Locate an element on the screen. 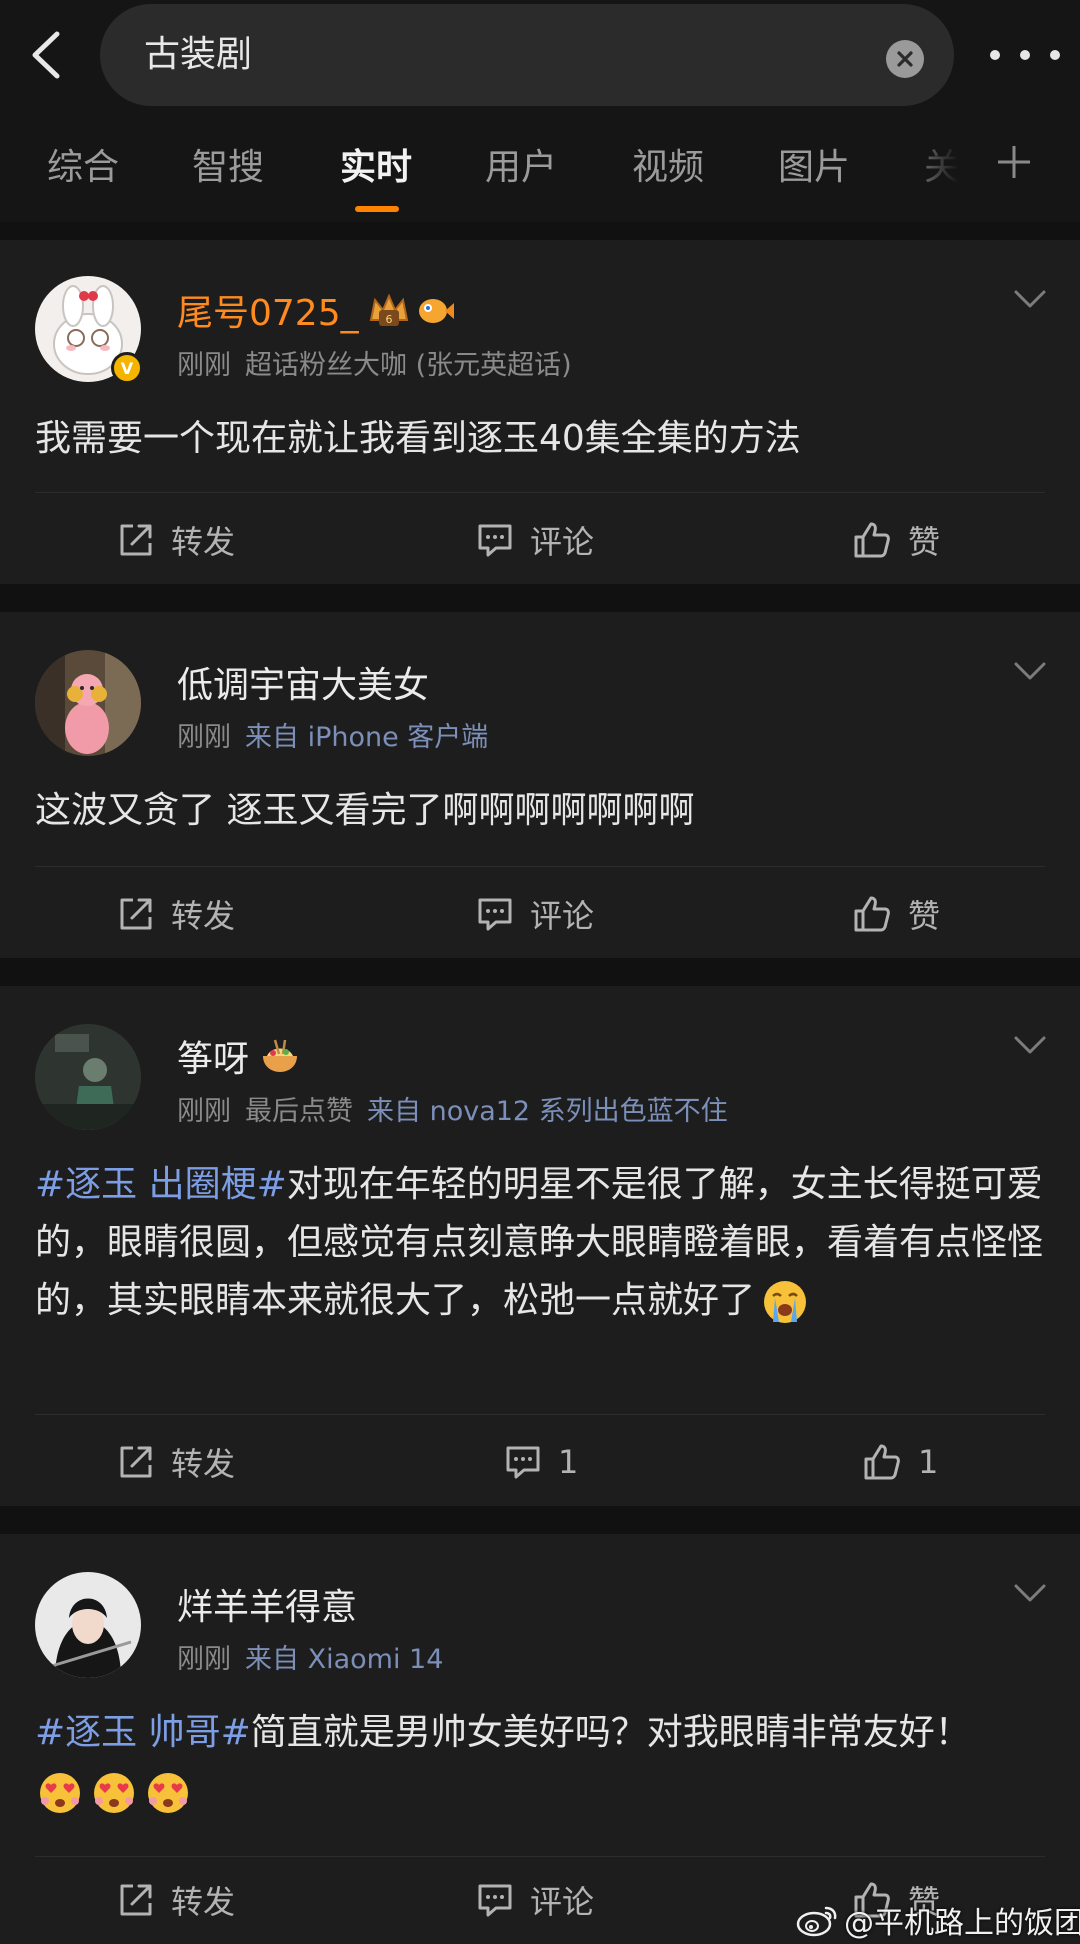  comment-button: 1 is located at coordinates (541, 1462).